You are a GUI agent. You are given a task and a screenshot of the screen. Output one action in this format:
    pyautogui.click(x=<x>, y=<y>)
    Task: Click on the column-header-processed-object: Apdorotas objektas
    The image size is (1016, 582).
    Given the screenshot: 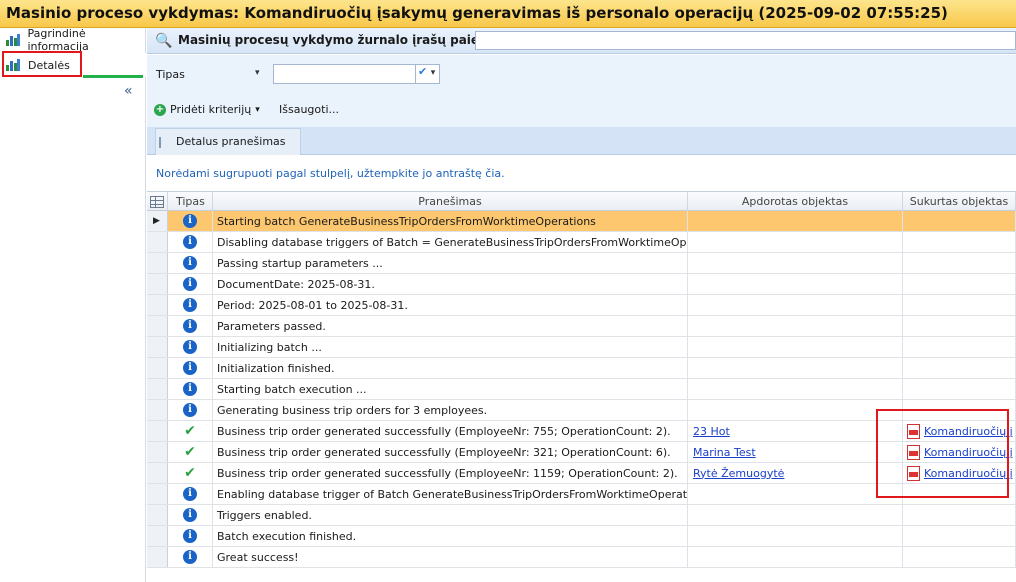 What is the action you would take?
    pyautogui.click(x=795, y=201)
    